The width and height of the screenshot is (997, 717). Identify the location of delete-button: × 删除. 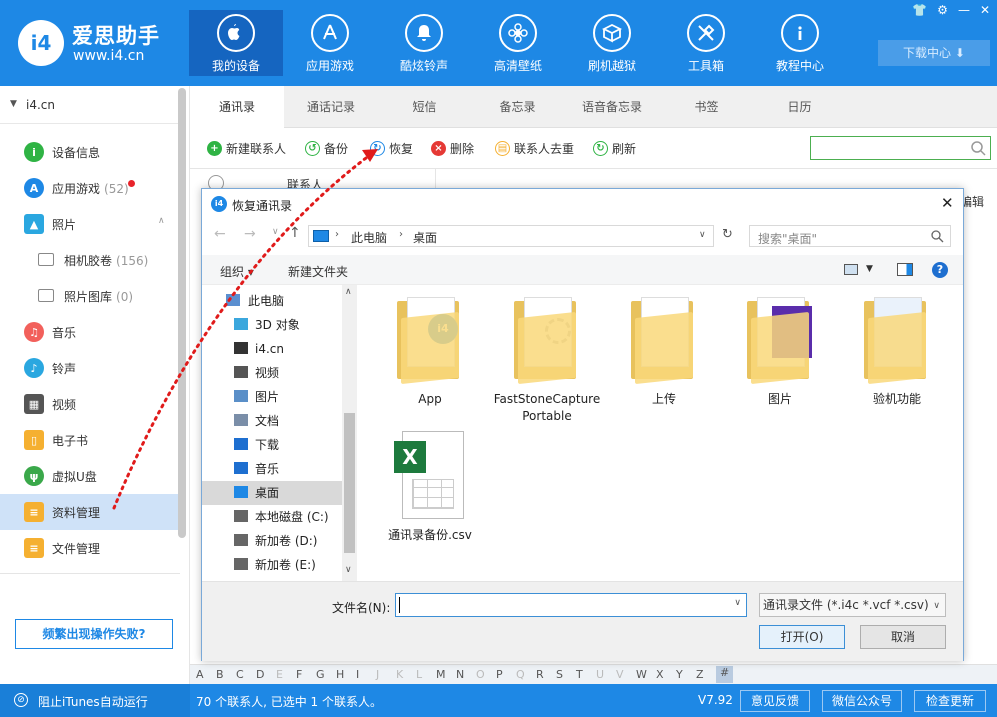
(452, 148).